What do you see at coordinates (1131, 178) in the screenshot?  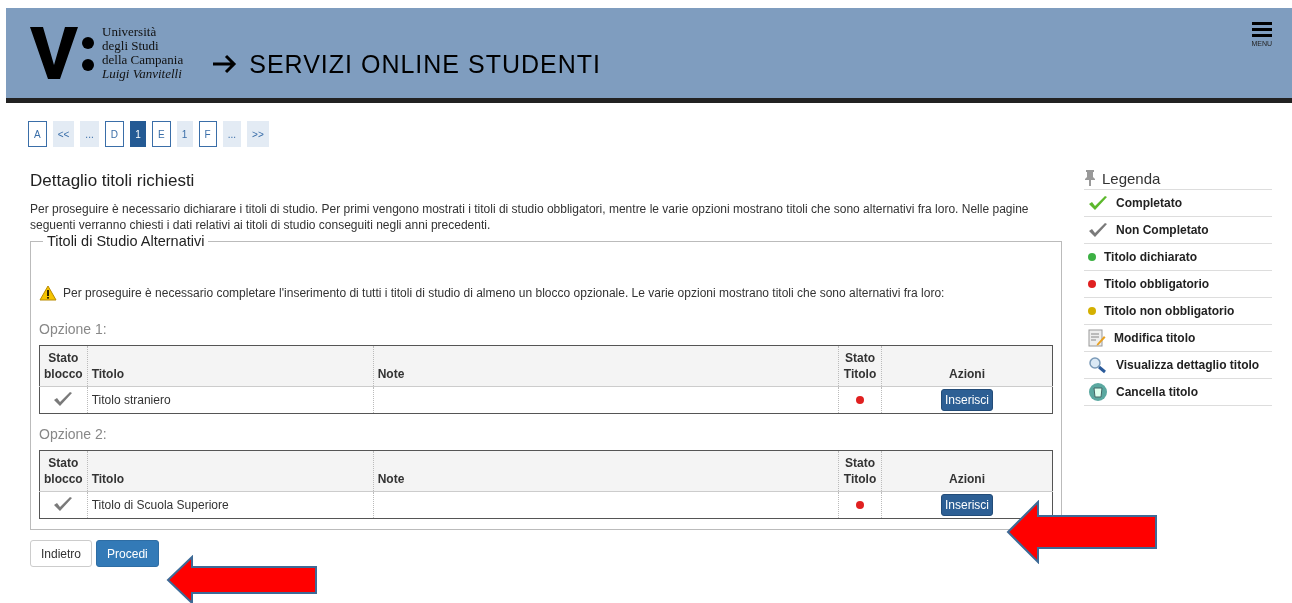 I see `legend-title: Legenda` at bounding box center [1131, 178].